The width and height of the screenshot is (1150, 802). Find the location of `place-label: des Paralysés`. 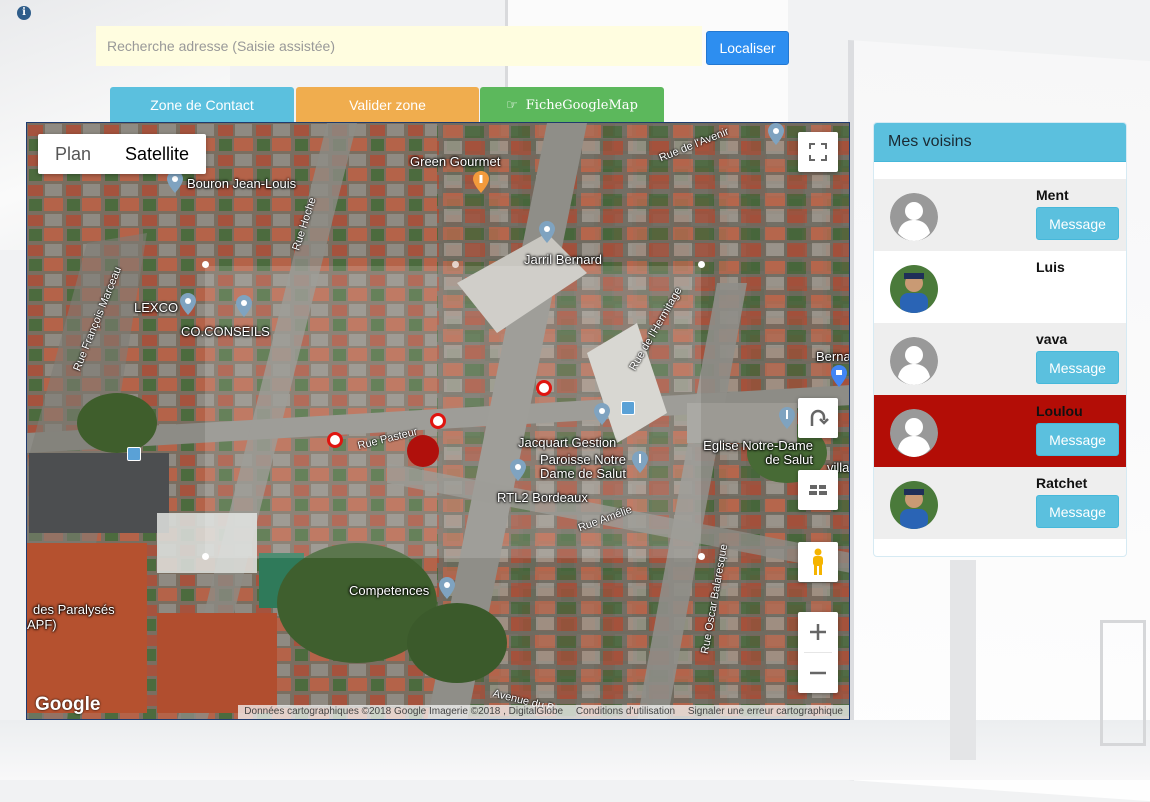

place-label: des Paralysés is located at coordinates (74, 609).